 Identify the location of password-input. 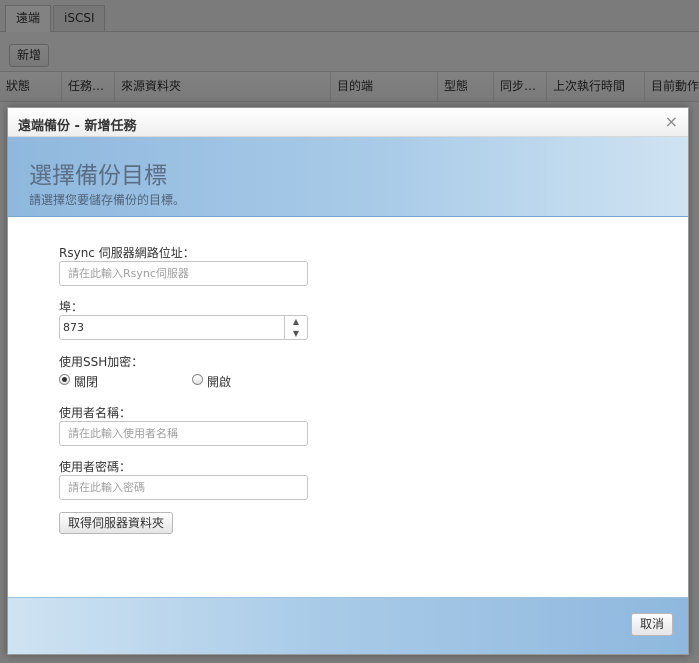
(183, 487).